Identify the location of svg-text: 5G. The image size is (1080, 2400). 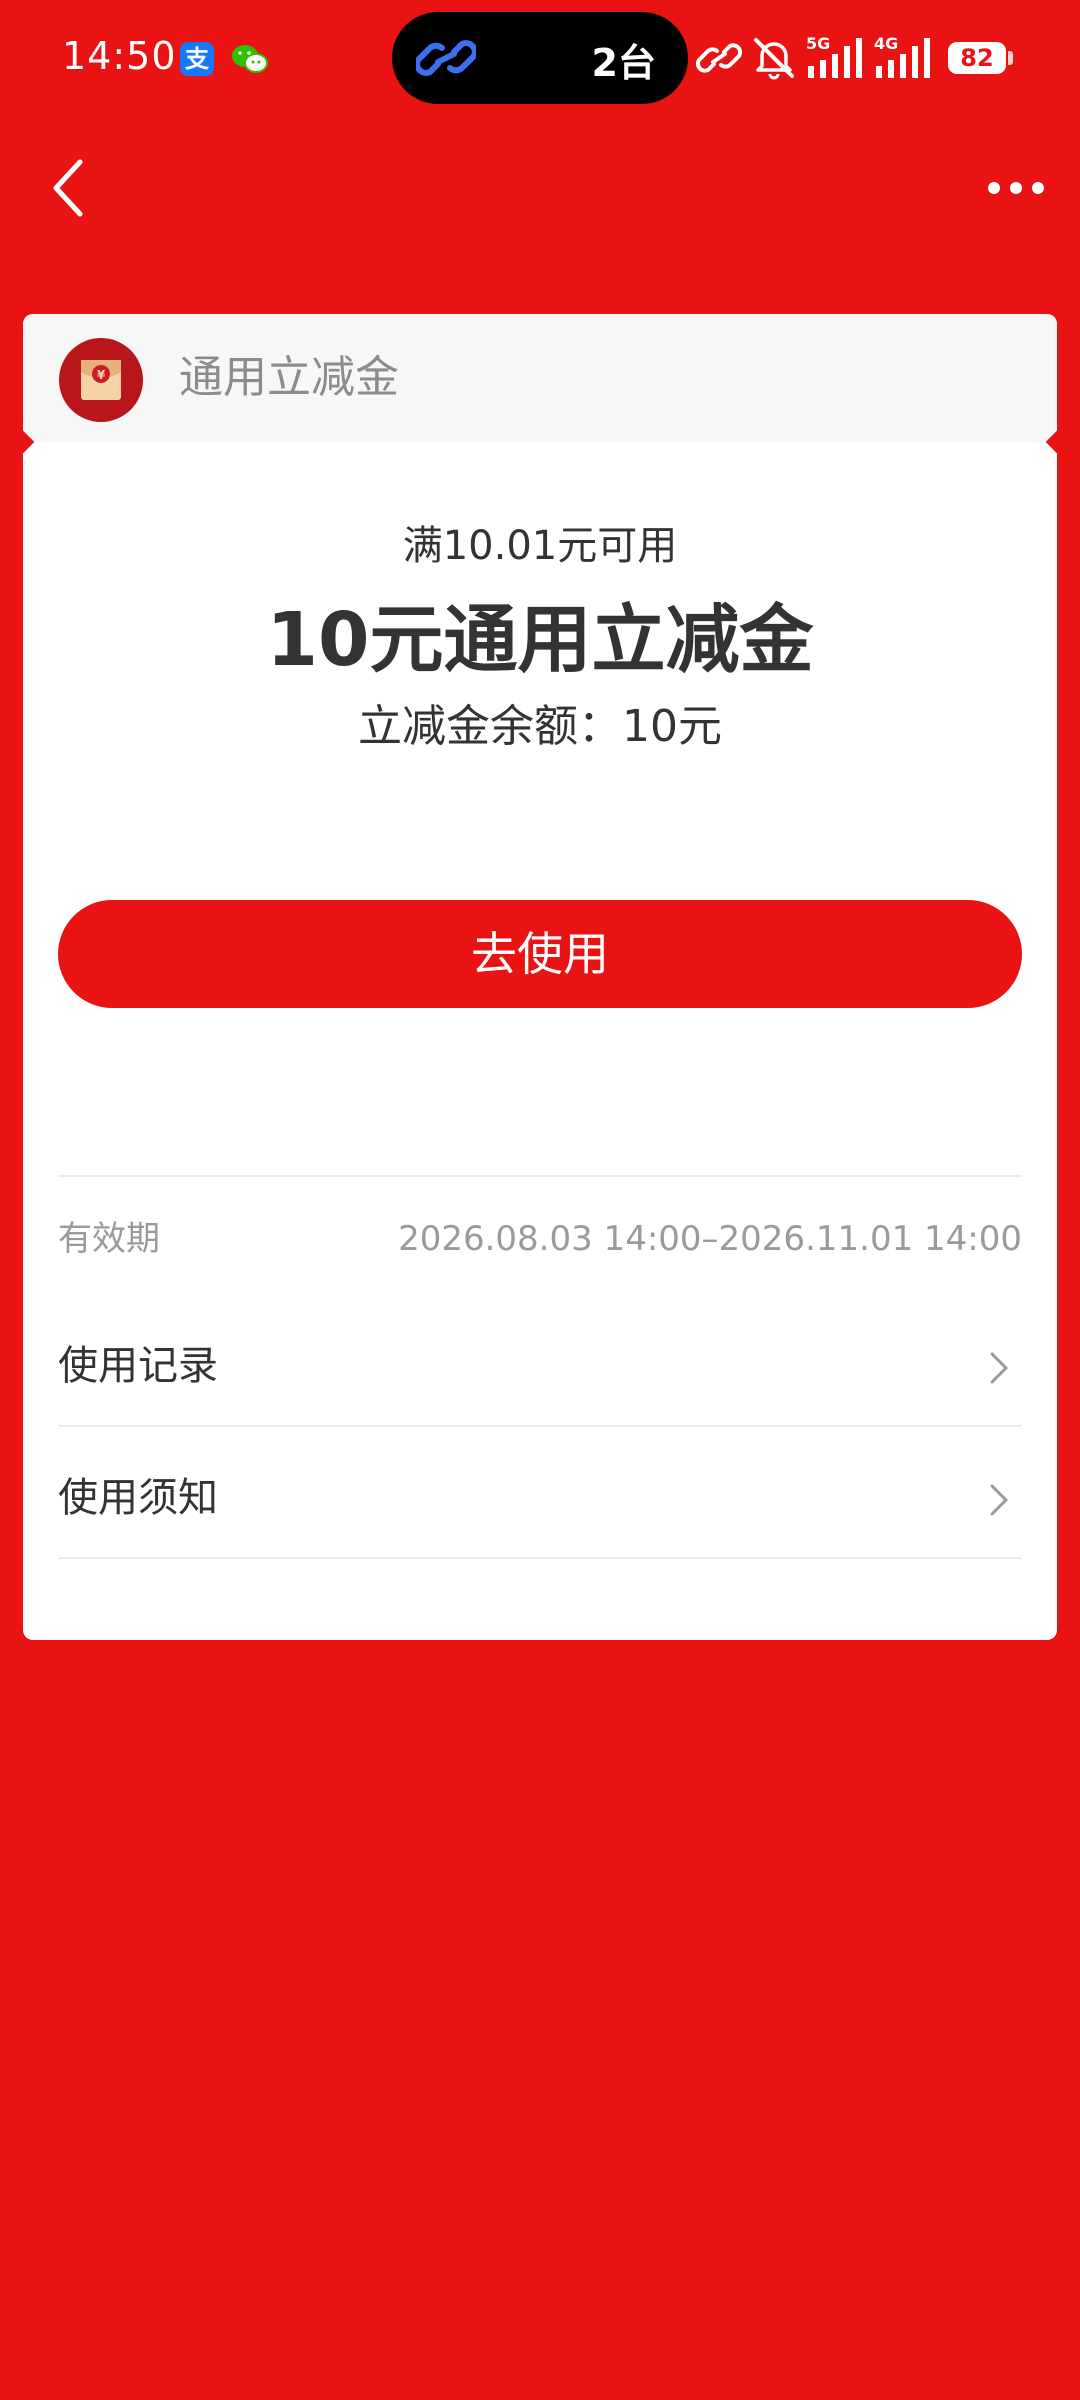
(818, 43).